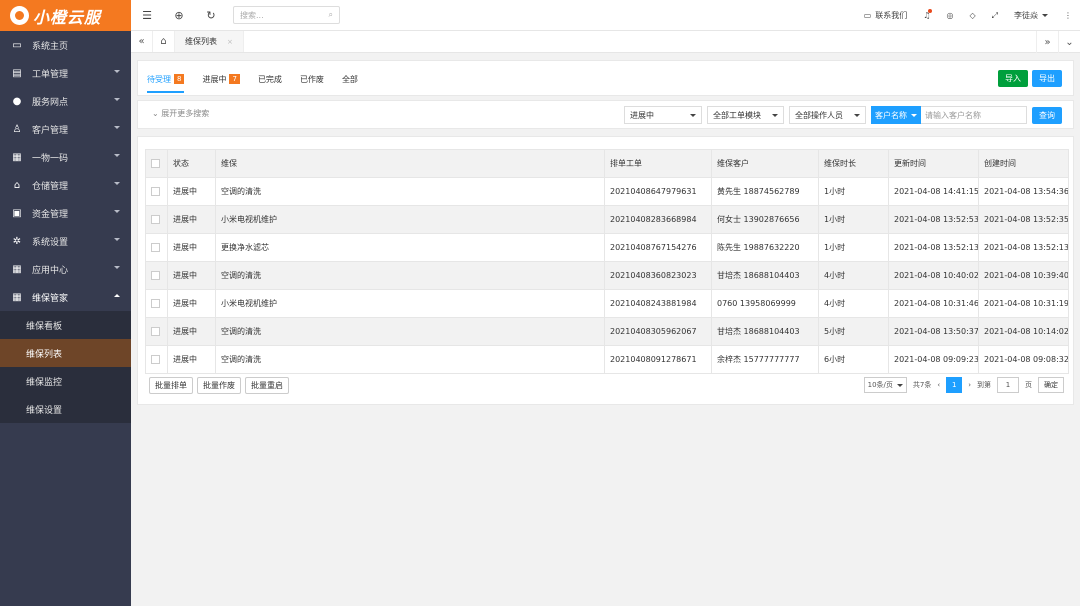 The height and width of the screenshot is (606, 1080). I want to click on tabs-dropdown-icon: ⌄, so click(1069, 42).